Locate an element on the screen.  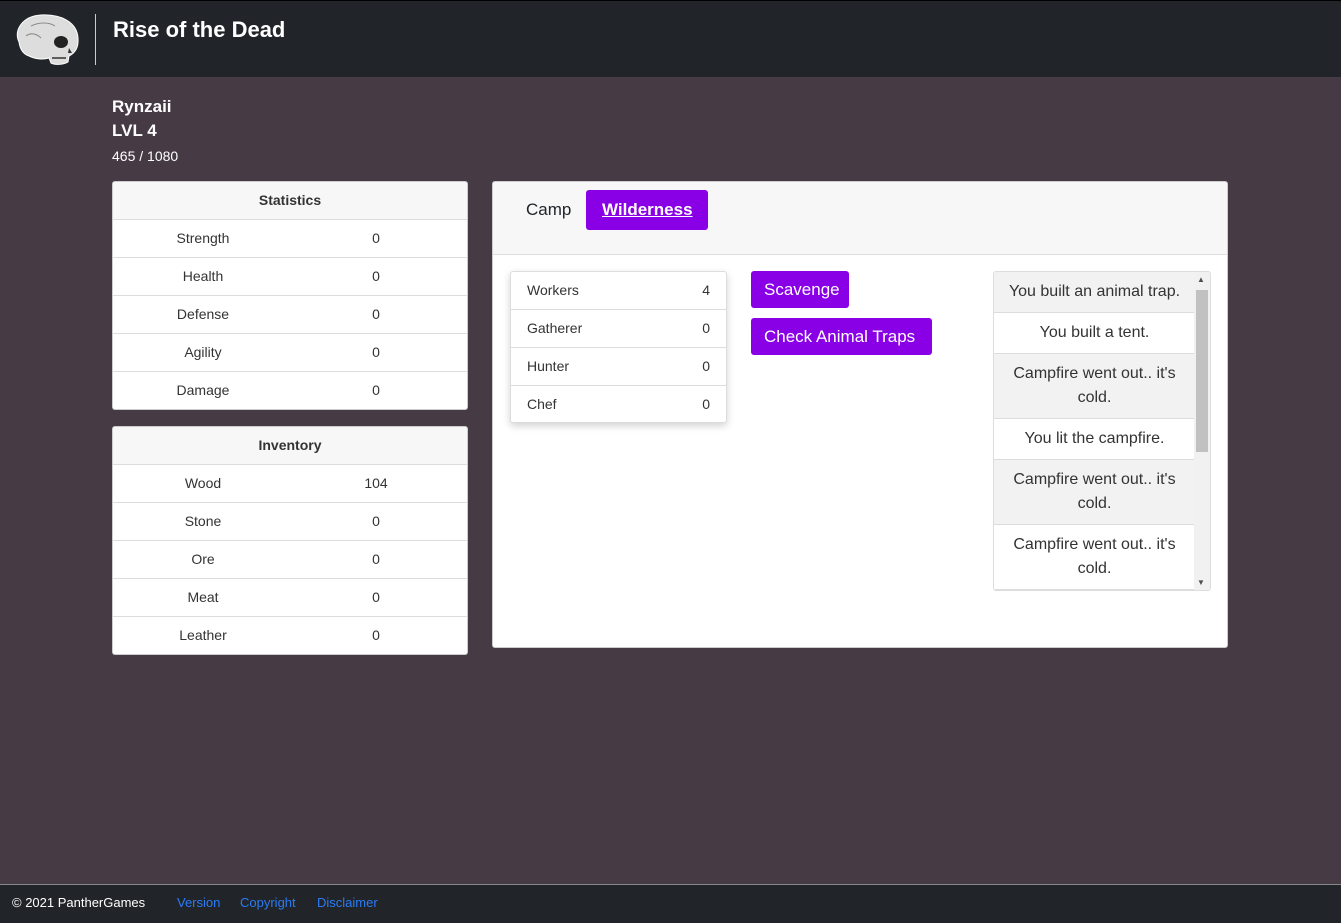
scroll-up-icon: ▲ is located at coordinates (1201, 279).